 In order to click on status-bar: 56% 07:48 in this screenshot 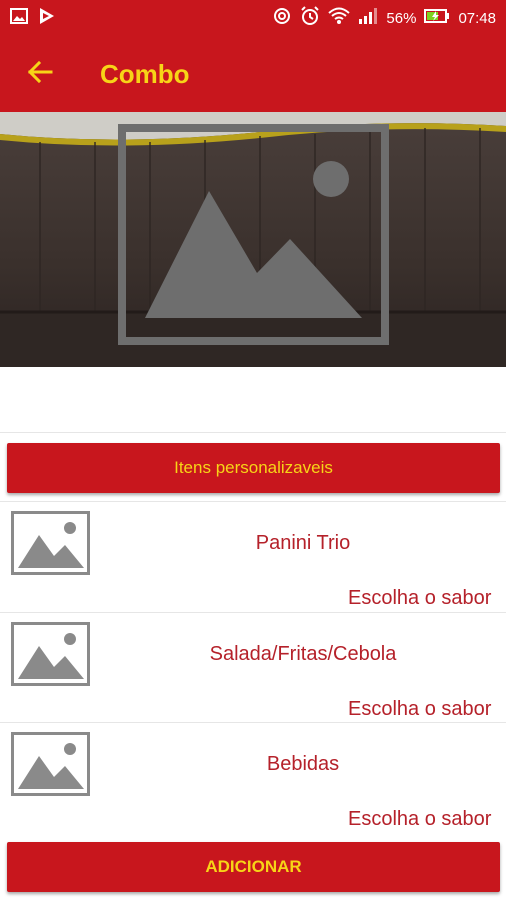, I will do `click(253, 18)`.